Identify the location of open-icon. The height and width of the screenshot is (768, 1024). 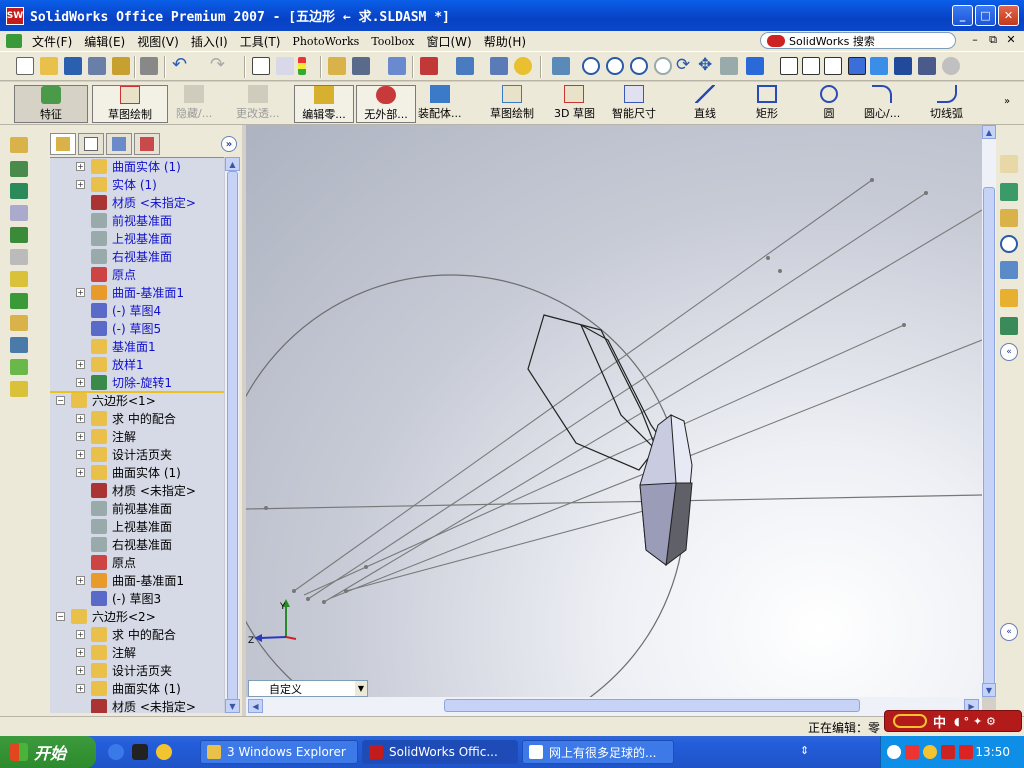
(49, 66).